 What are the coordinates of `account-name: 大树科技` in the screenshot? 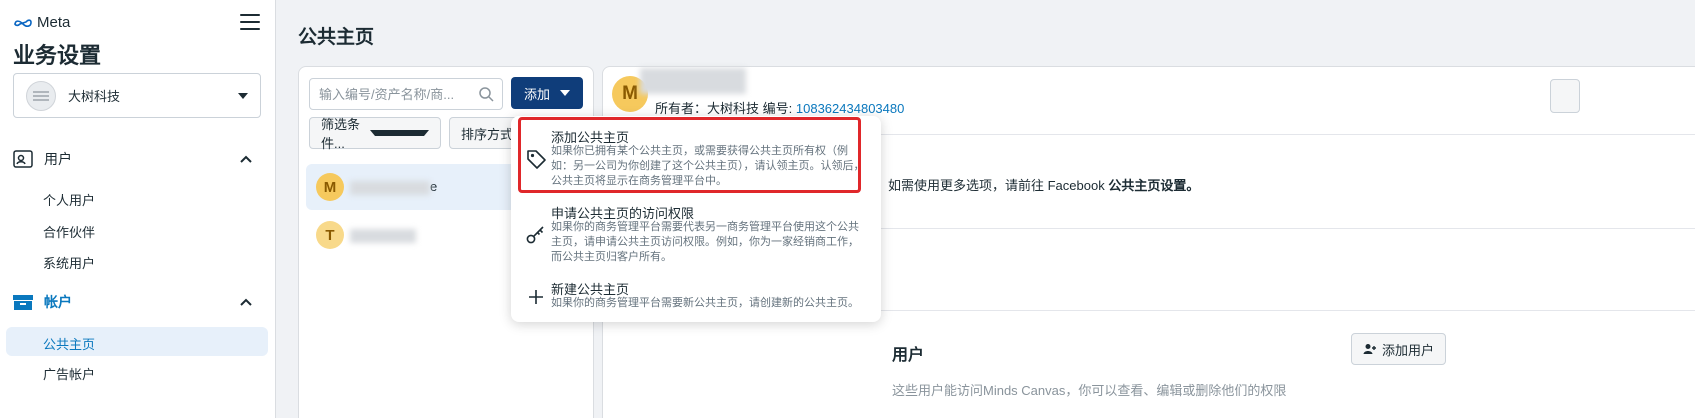 It's located at (94, 96).